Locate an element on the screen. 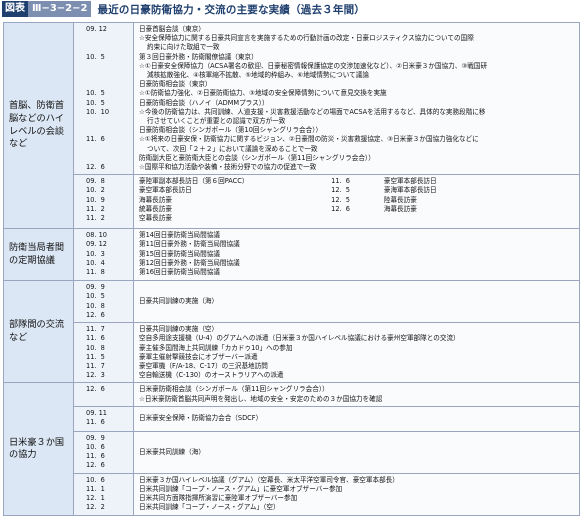 This screenshot has width=581, height=529. category-regular-talks: 防衛当局者間の定期協議 is located at coordinates (38, 255).